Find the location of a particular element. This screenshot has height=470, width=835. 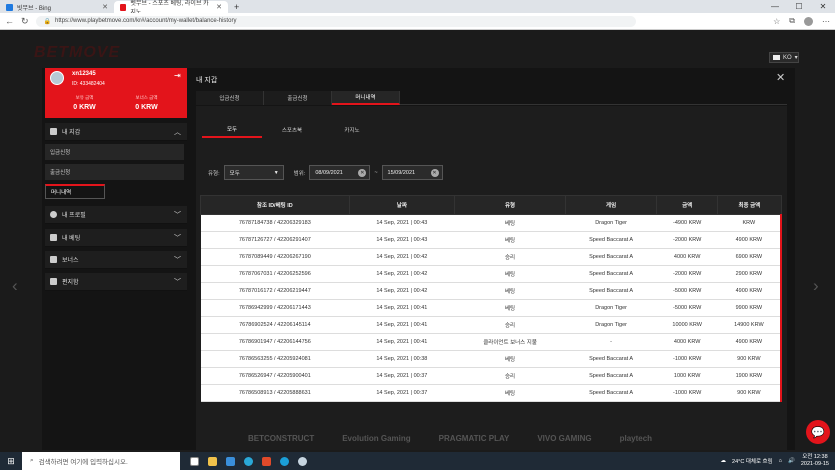

mail-icon is located at coordinates (53, 281).